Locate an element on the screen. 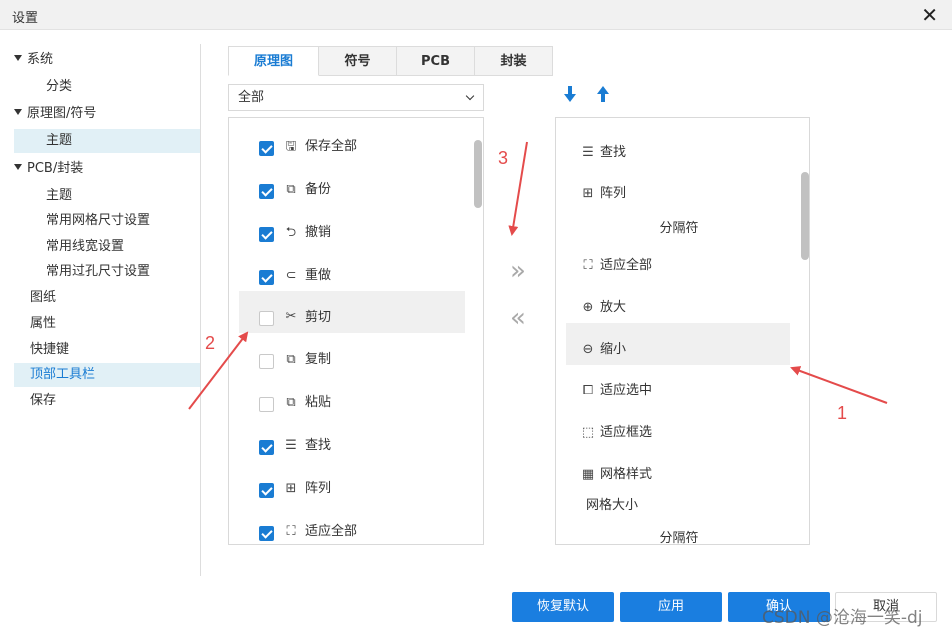 This screenshot has height=636, width=952. chevron-down-icon is located at coordinates (470, 96).